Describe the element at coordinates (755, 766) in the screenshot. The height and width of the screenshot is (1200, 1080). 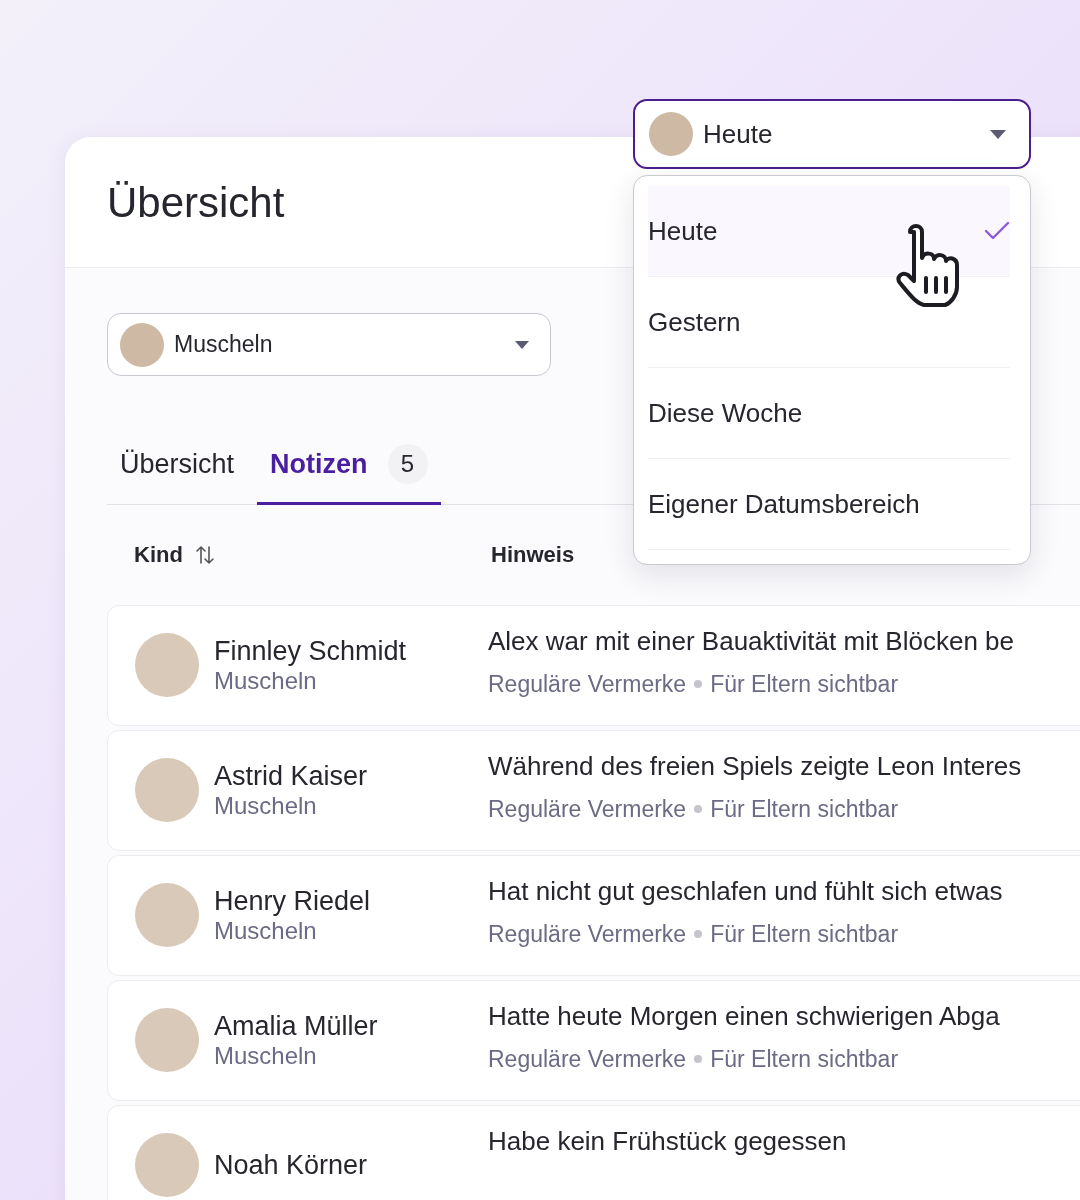
I see `note-text: Während des freien Spiels zeigte Leon Interes` at that location.